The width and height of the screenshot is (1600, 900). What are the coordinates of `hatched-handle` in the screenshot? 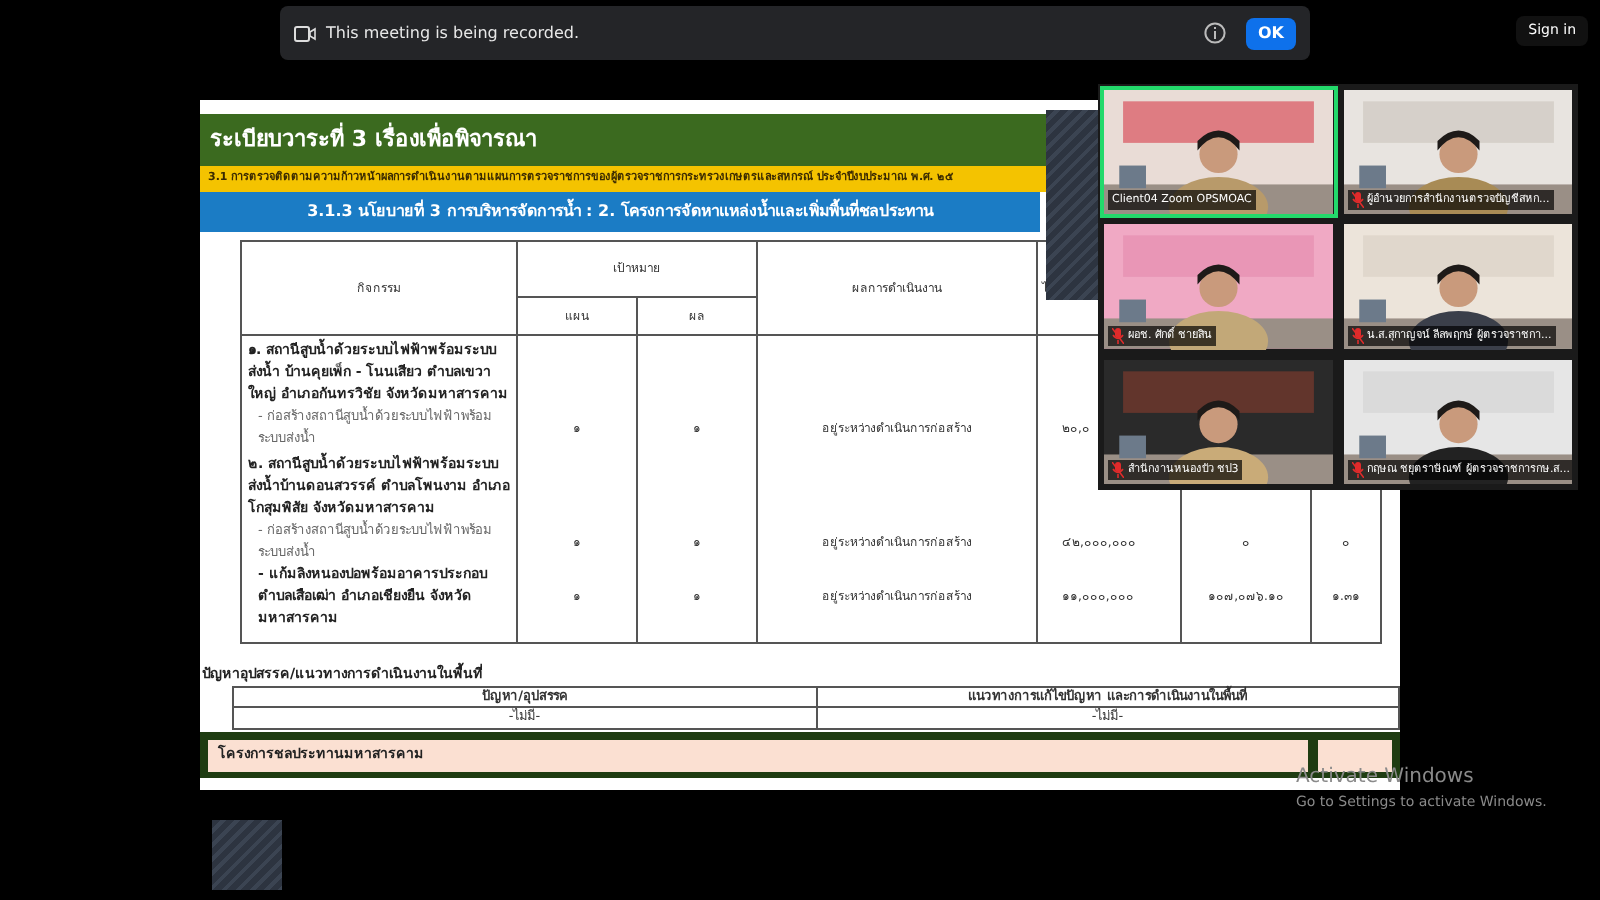 It's located at (1073, 205).